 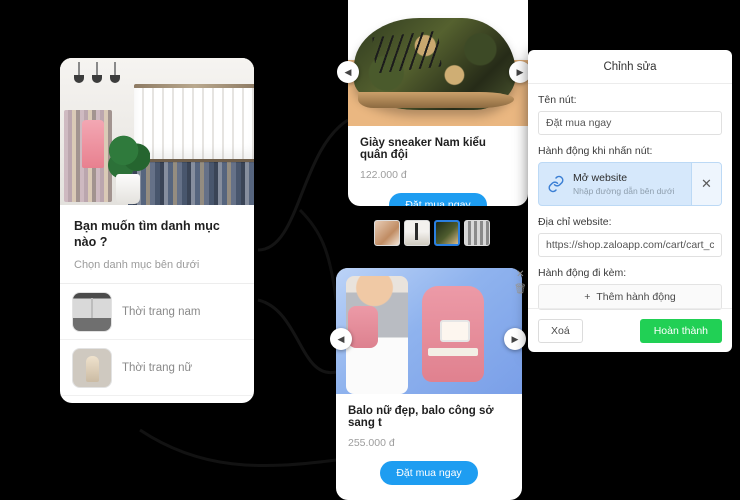 What do you see at coordinates (575, 222) in the screenshot?
I see `website-label: Địa chỉ website:` at bounding box center [575, 222].